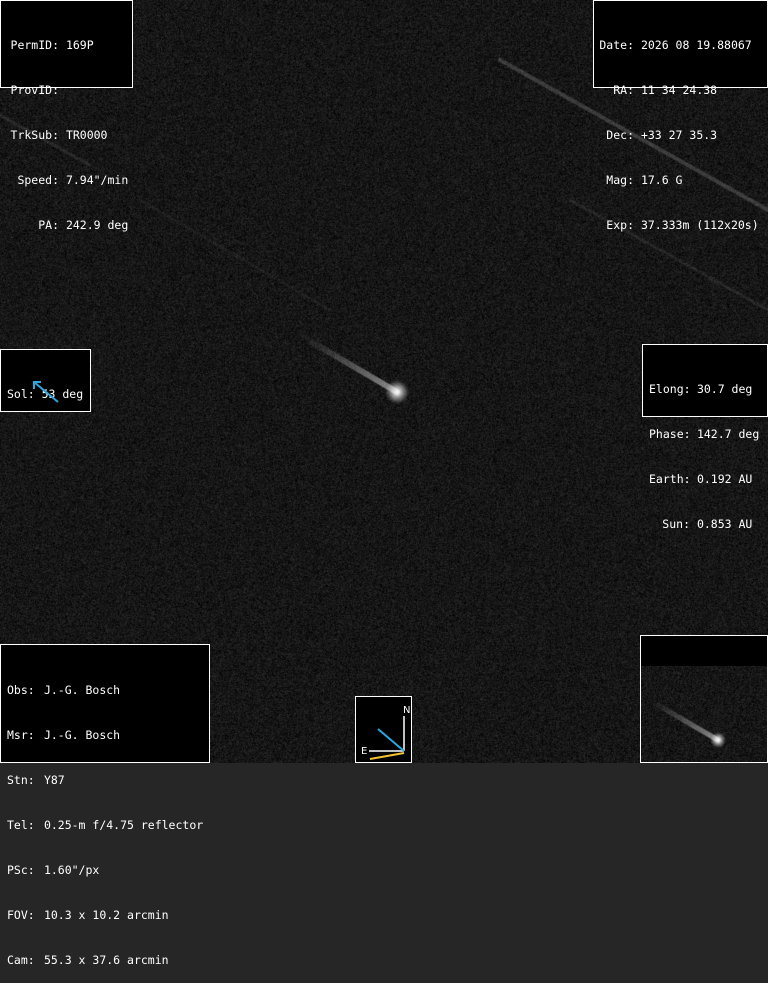 The height and width of the screenshot is (983, 768). Describe the element at coordinates (21, 735) in the screenshot. I see `msr-label: Msr:` at that location.